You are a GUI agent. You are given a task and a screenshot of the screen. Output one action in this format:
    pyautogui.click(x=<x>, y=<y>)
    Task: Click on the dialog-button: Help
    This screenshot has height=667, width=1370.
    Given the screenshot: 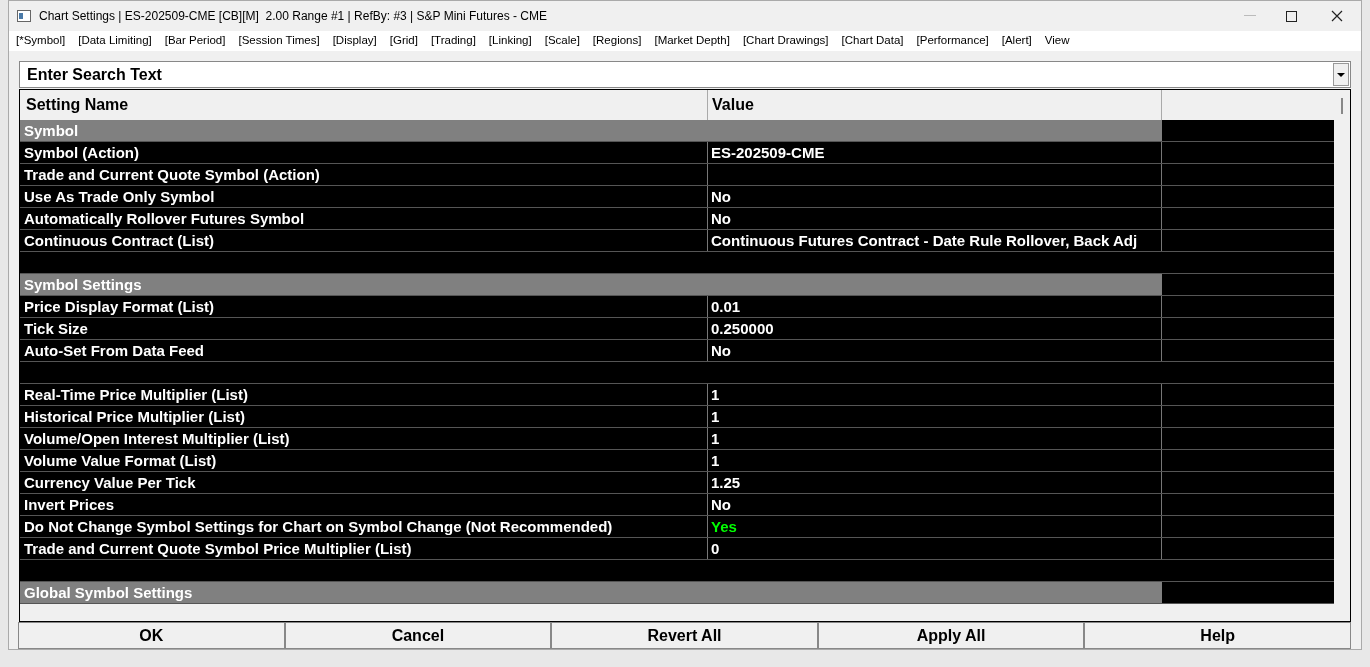 What is the action you would take?
    pyautogui.click(x=1217, y=635)
    